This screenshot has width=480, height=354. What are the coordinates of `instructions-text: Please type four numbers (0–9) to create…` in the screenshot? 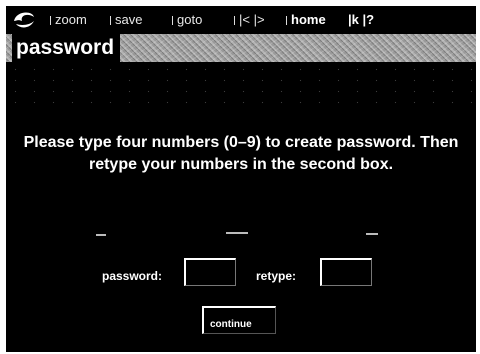 It's located at (241, 153).